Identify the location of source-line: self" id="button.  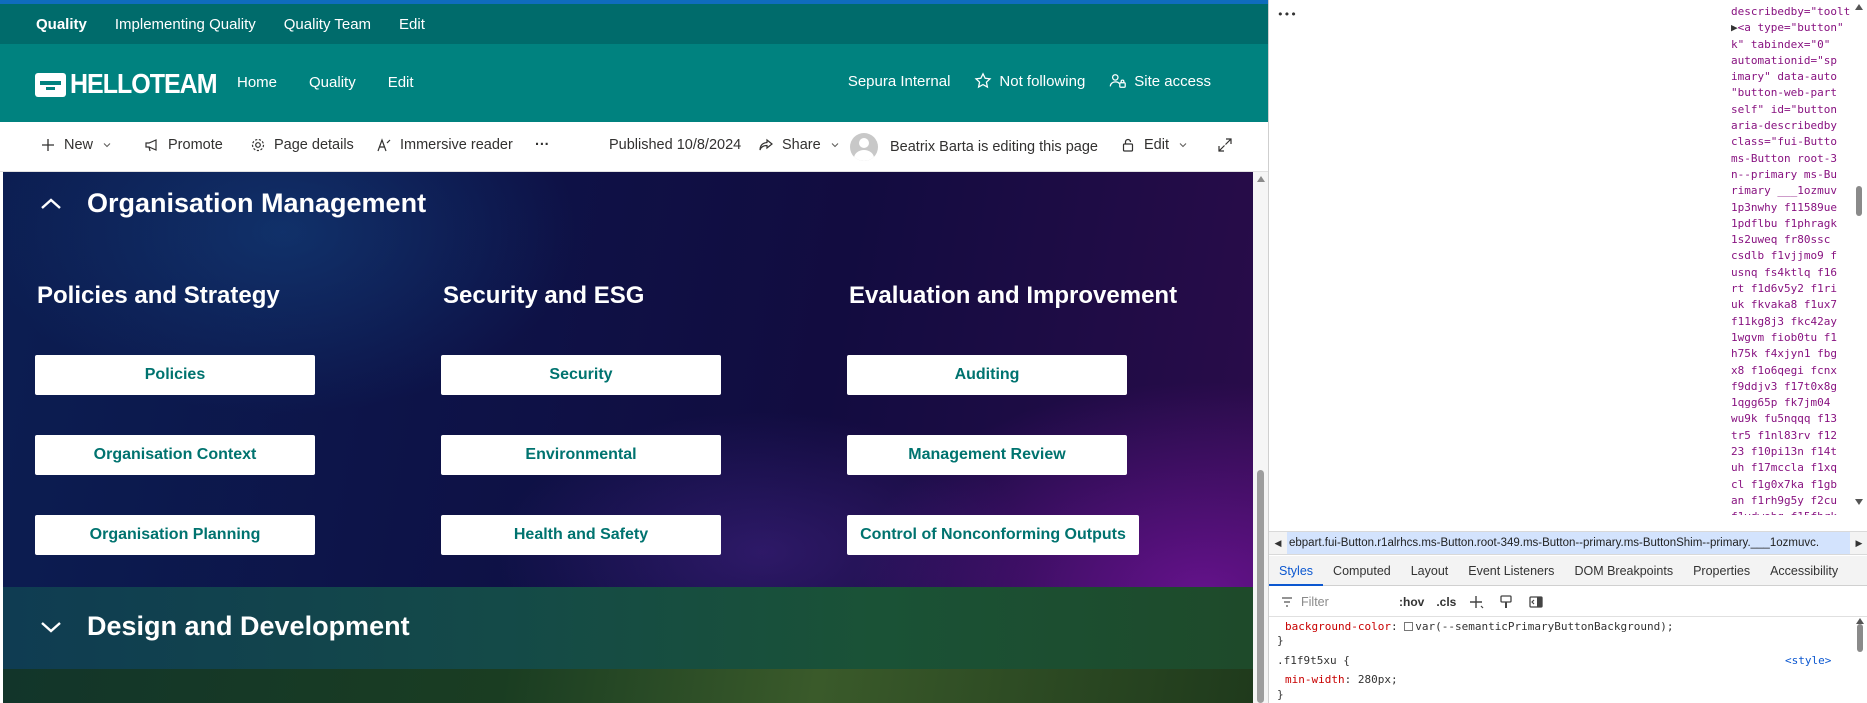
(1791, 110).